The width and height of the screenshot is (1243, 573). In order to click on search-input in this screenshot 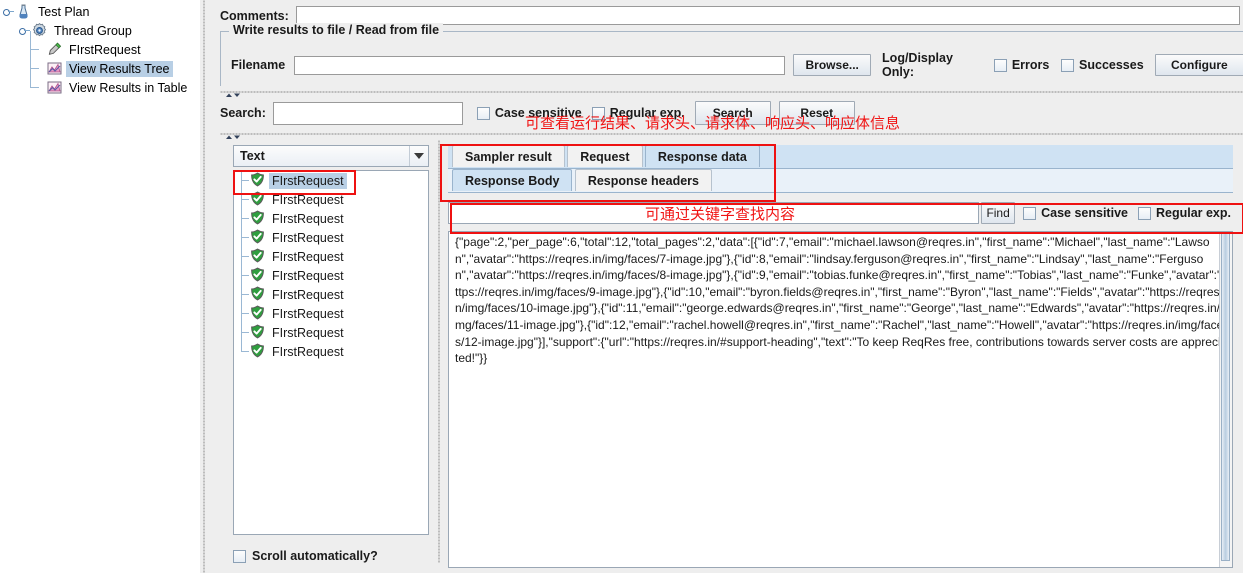, I will do `click(367, 113)`.